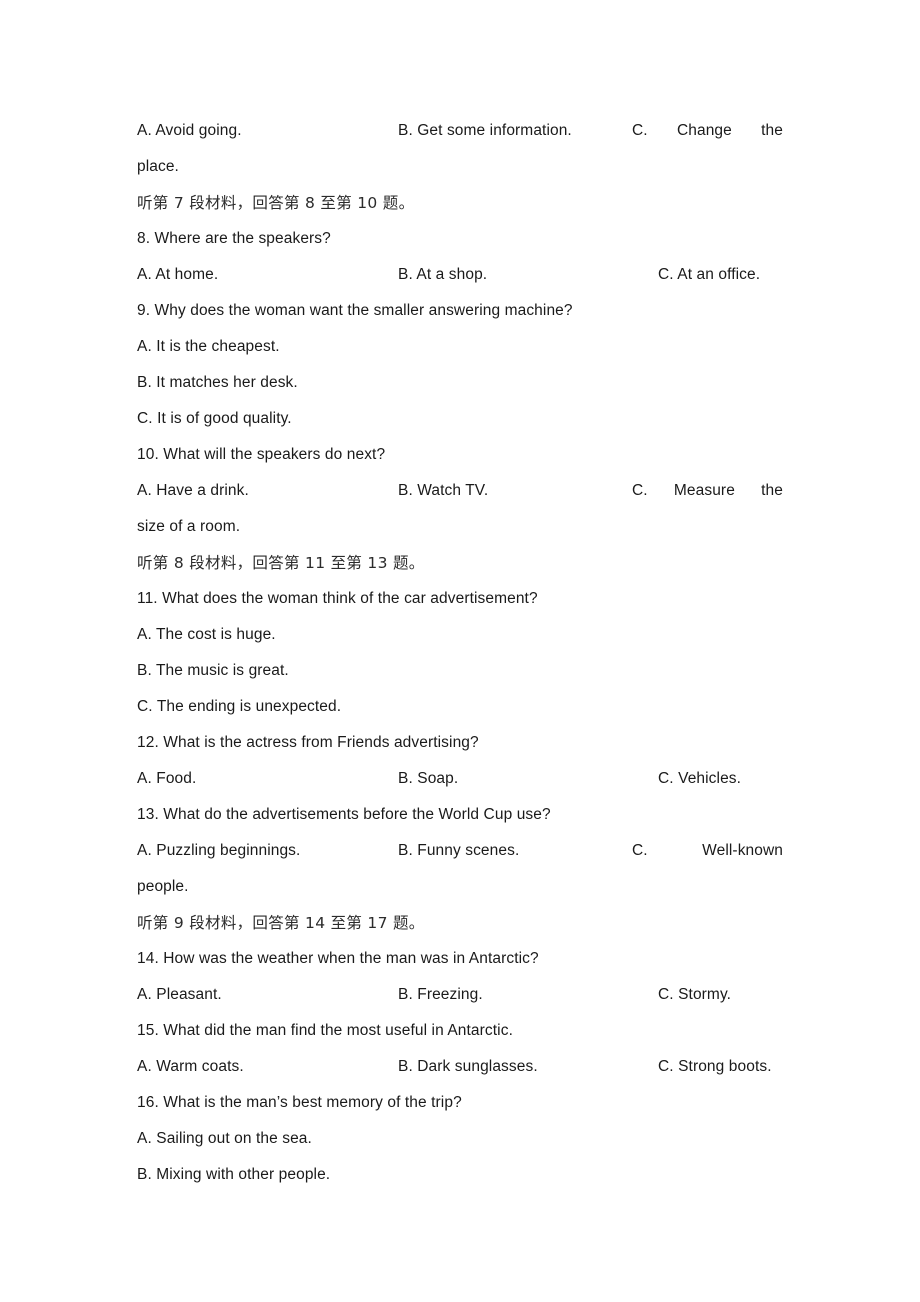  Describe the element at coordinates (485, 130) in the screenshot. I see `option-b: B. Get some information.` at that location.